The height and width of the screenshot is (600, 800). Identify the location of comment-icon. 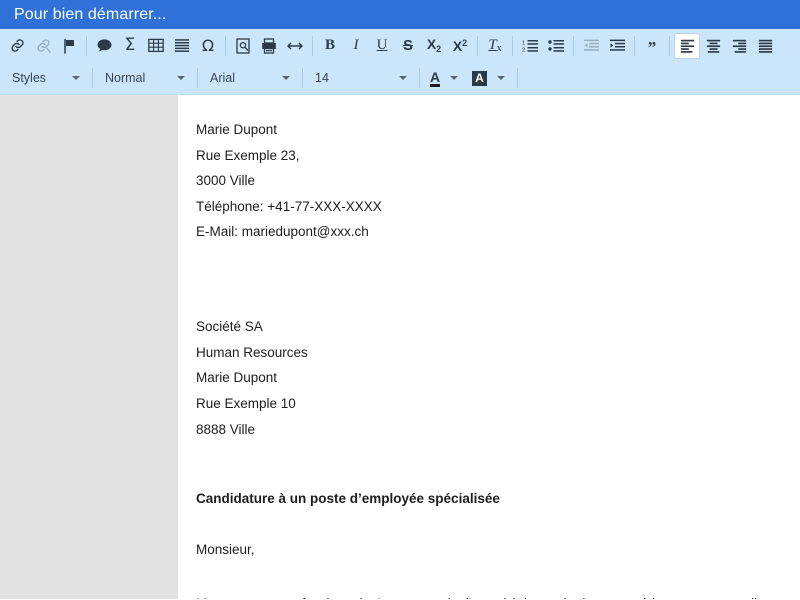
(104, 46).